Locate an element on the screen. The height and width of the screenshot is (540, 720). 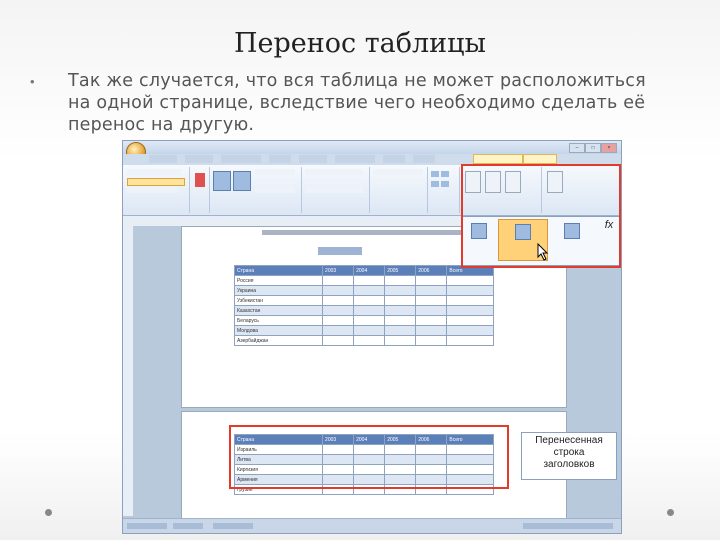
vertical-ruler is located at coordinates (128, 371).